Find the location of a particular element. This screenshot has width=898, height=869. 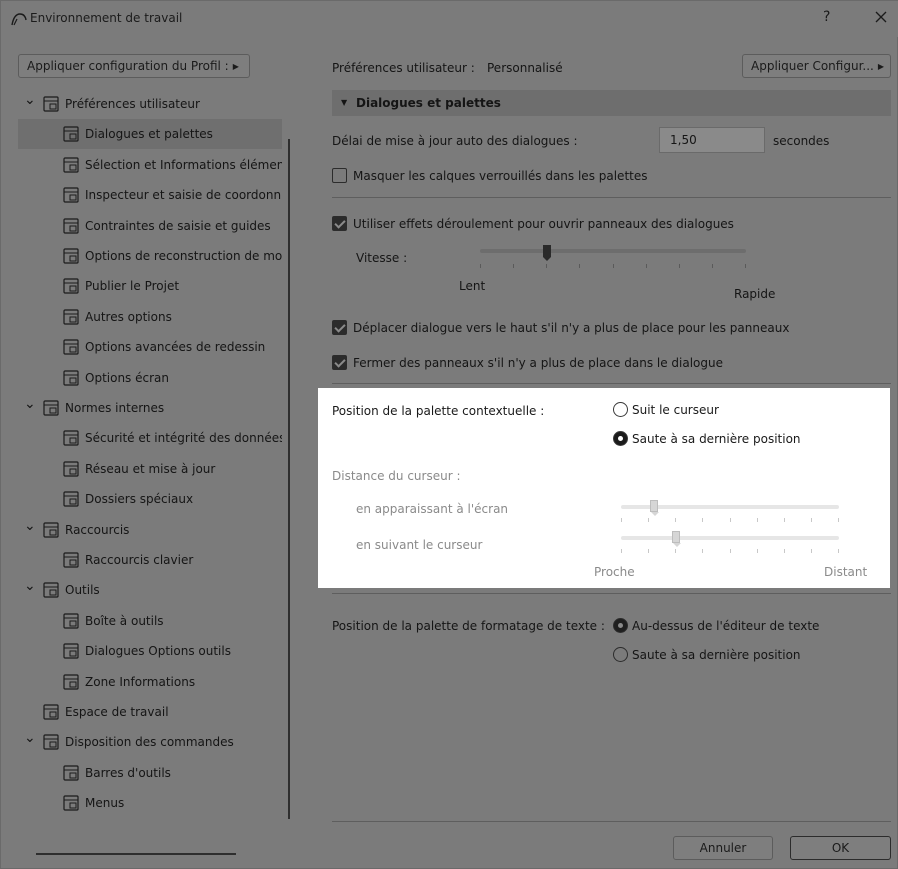

tree-item-label: Menus is located at coordinates (105, 803).